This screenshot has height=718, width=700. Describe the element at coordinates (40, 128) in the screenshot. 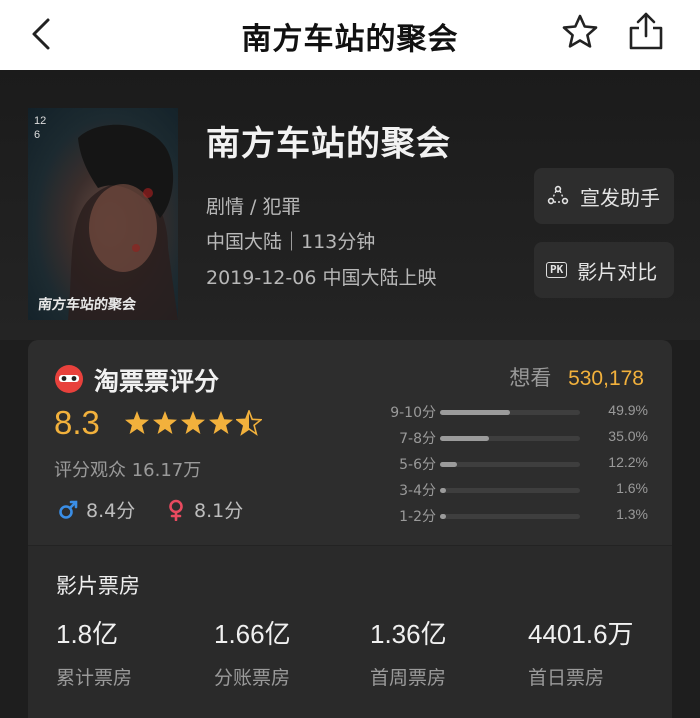

I see `poster-date: 12 6` at that location.